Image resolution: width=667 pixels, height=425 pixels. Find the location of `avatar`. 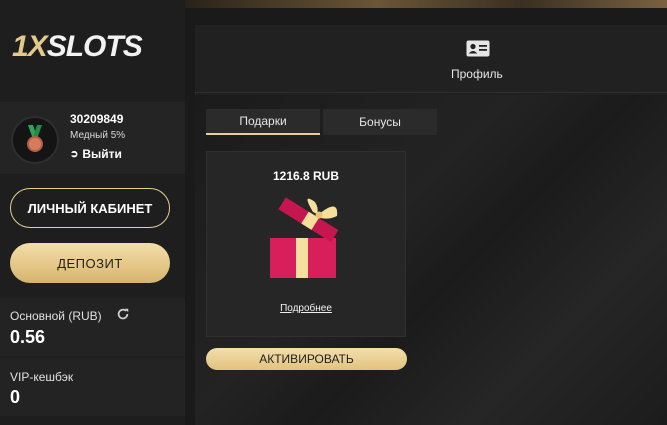

avatar is located at coordinates (35, 140).